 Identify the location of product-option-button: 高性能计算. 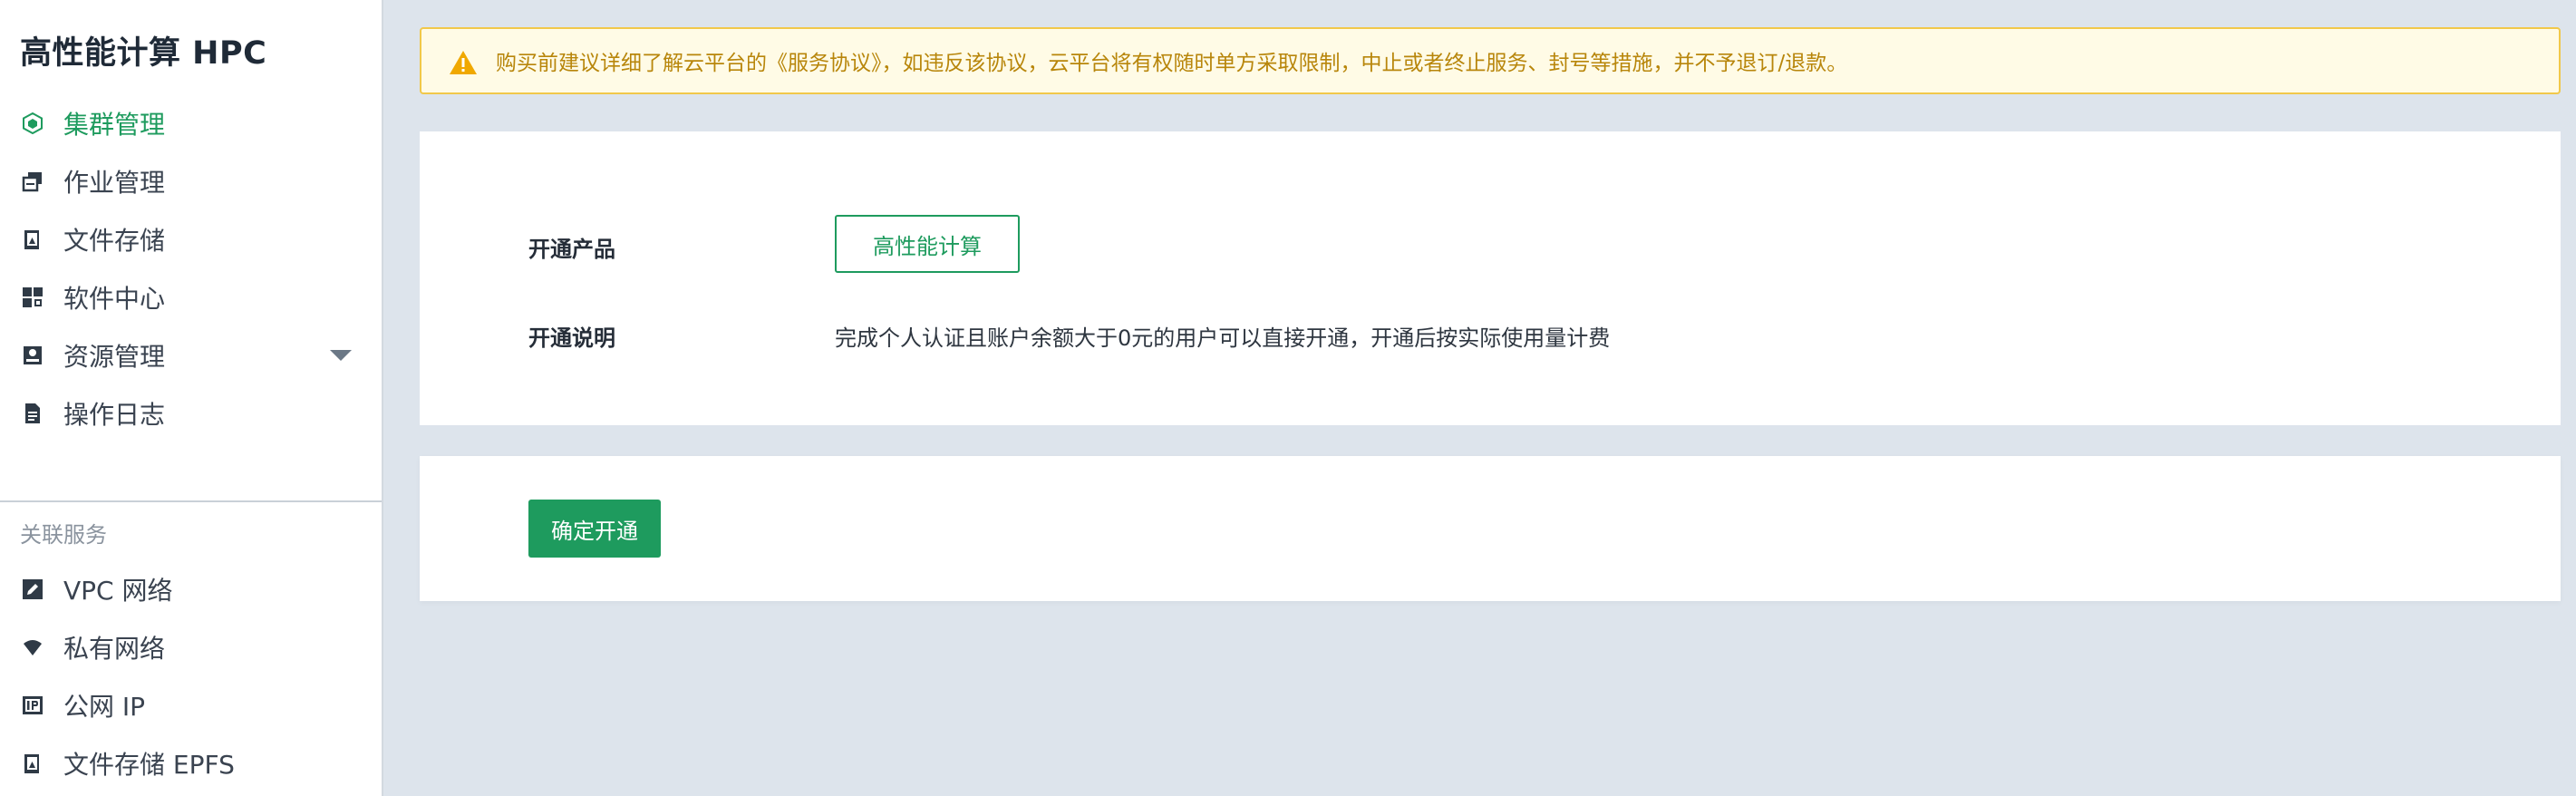
(927, 244).